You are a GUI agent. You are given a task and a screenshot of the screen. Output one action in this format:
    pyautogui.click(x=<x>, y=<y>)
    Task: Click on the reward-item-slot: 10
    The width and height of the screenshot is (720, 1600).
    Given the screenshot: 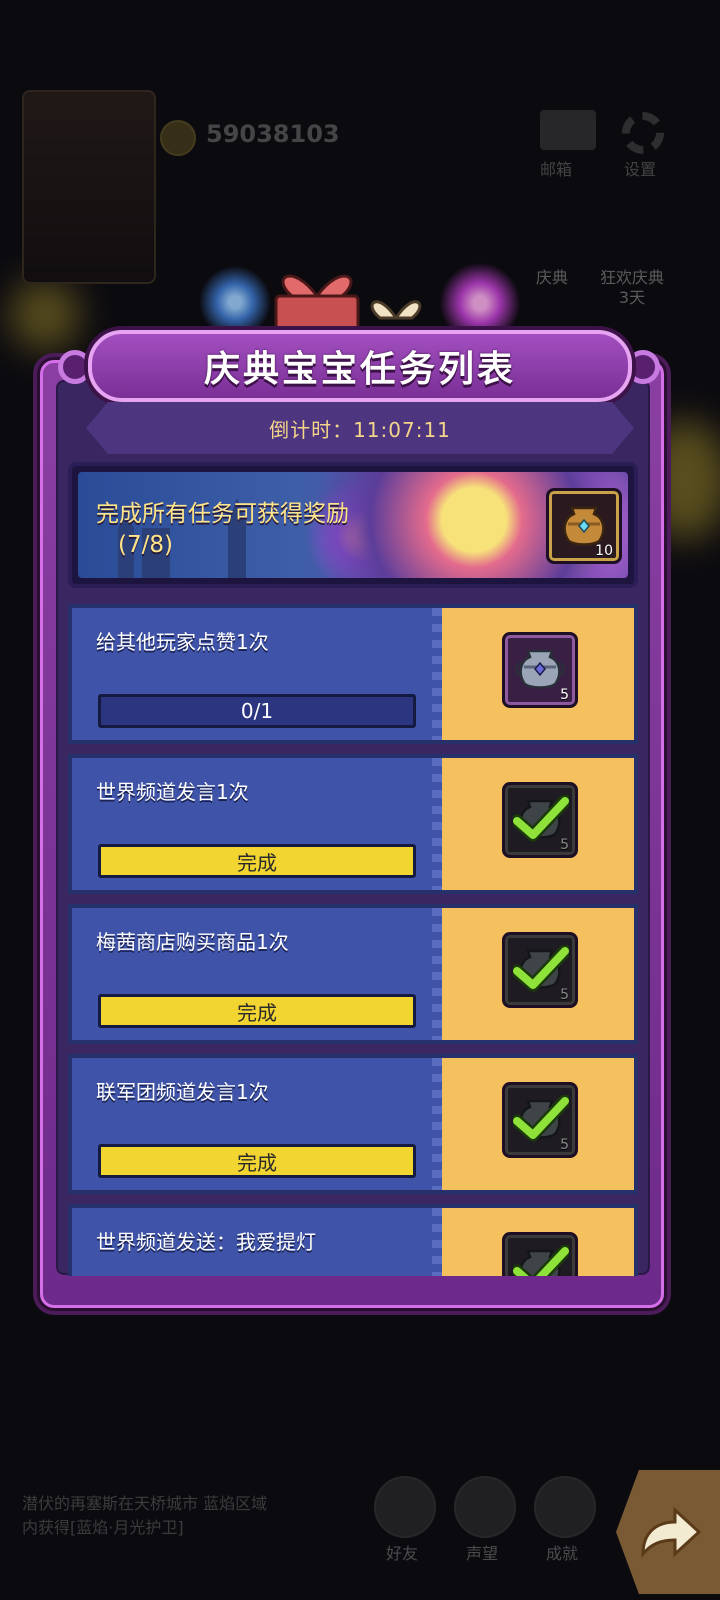 What is the action you would take?
    pyautogui.click(x=584, y=526)
    